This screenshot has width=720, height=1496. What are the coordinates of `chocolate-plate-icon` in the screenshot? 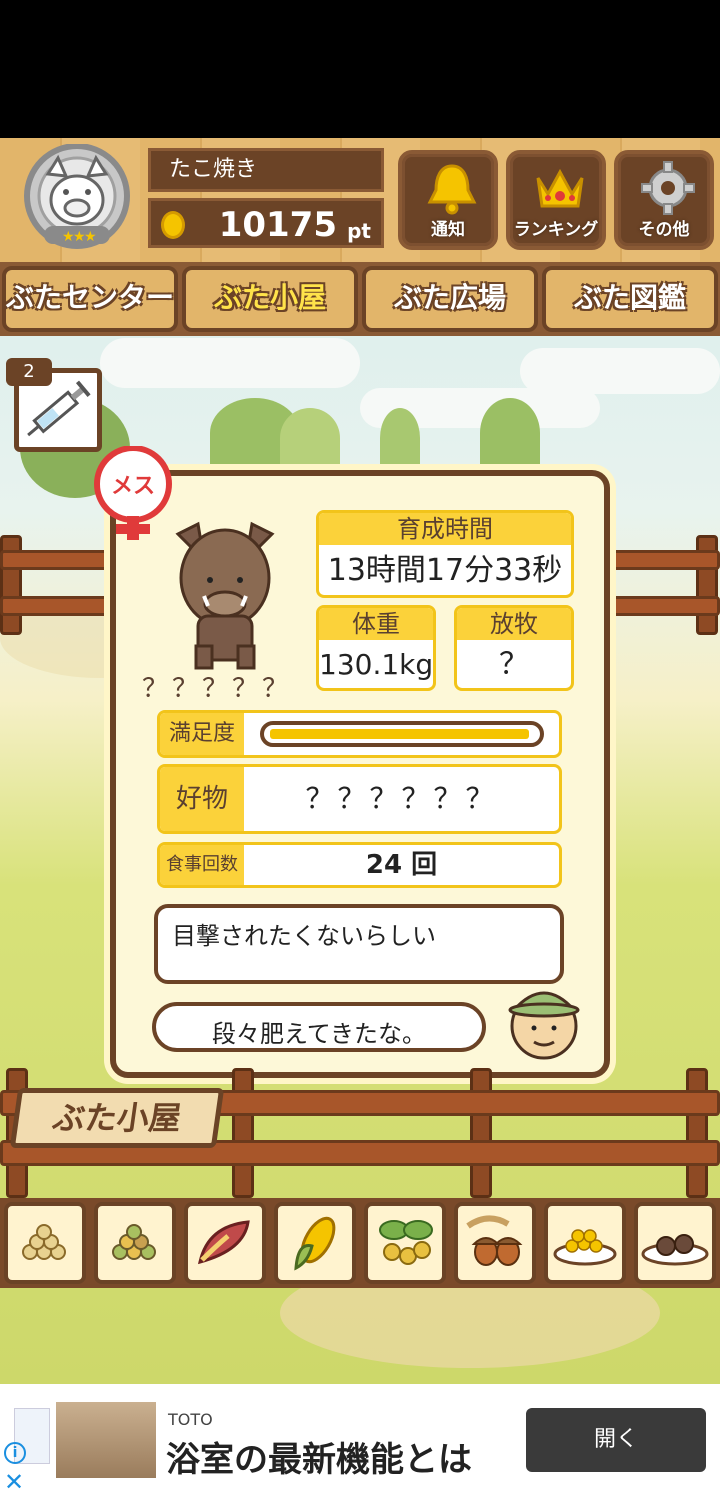 It's located at (675, 1250).